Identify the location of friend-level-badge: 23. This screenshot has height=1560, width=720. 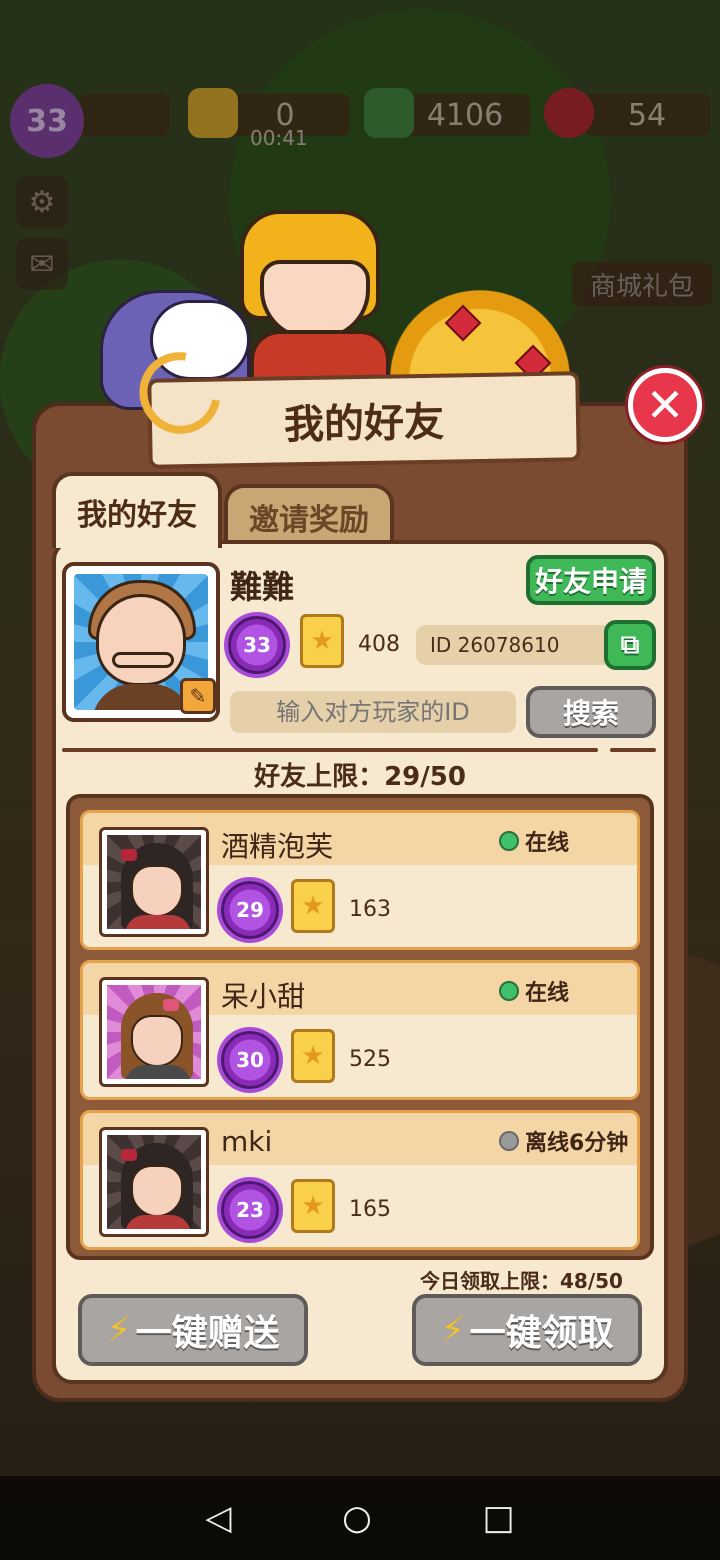
(250, 1210).